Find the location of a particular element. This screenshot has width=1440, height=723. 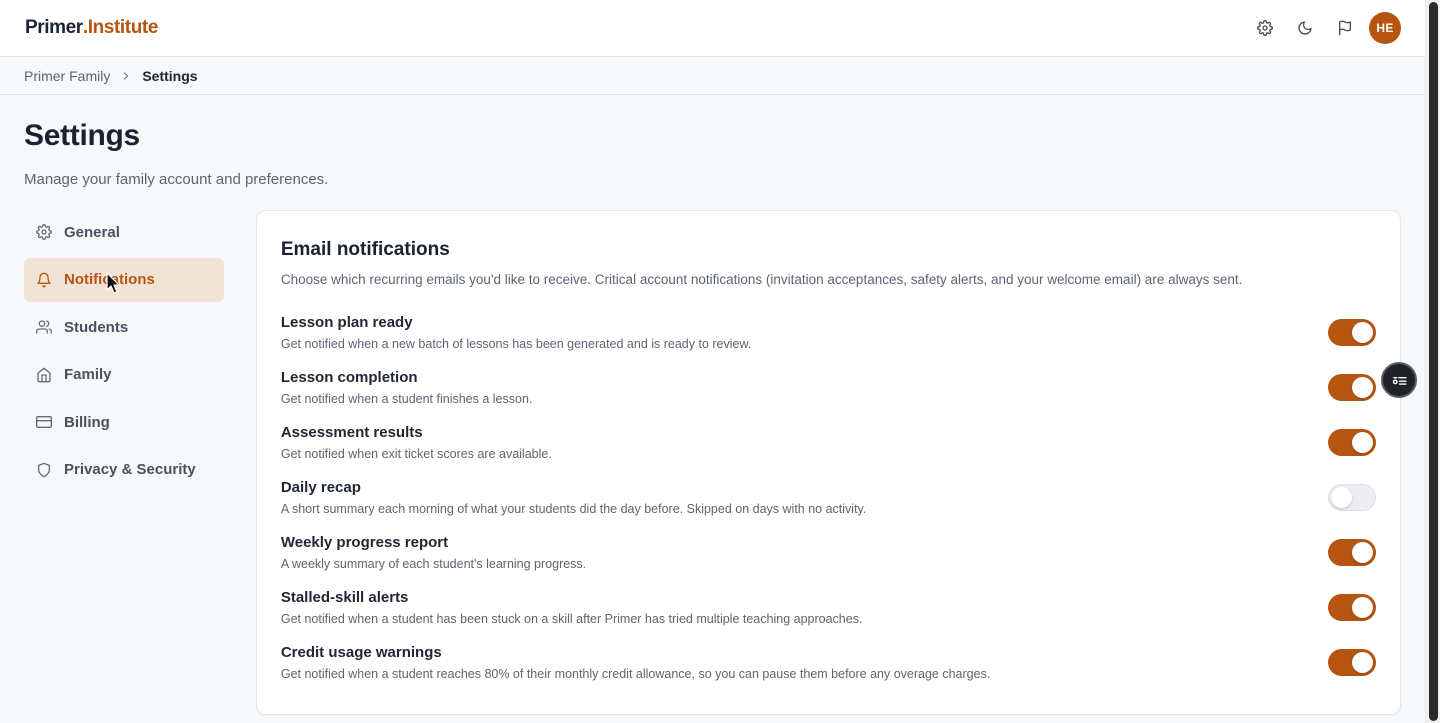

weekly-progress-report-toggle is located at coordinates (1352, 552).